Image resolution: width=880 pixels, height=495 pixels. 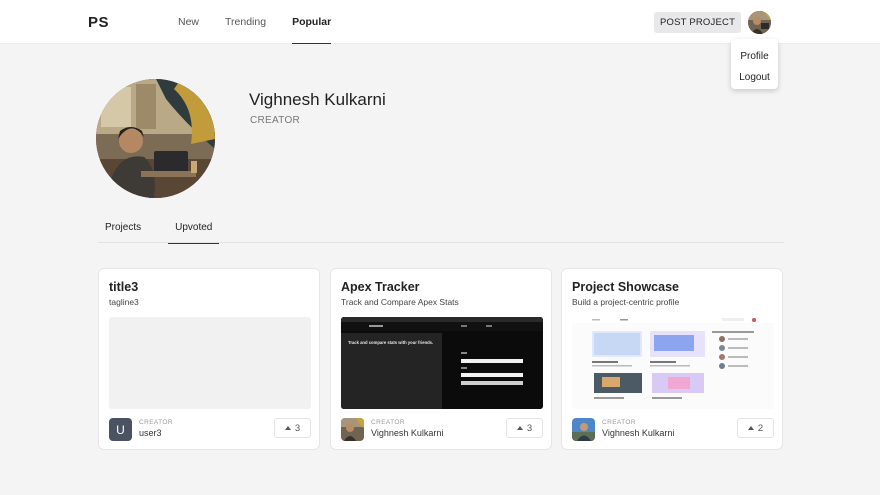 What do you see at coordinates (312, 22) in the screenshot?
I see `nav-popular: Popular` at bounding box center [312, 22].